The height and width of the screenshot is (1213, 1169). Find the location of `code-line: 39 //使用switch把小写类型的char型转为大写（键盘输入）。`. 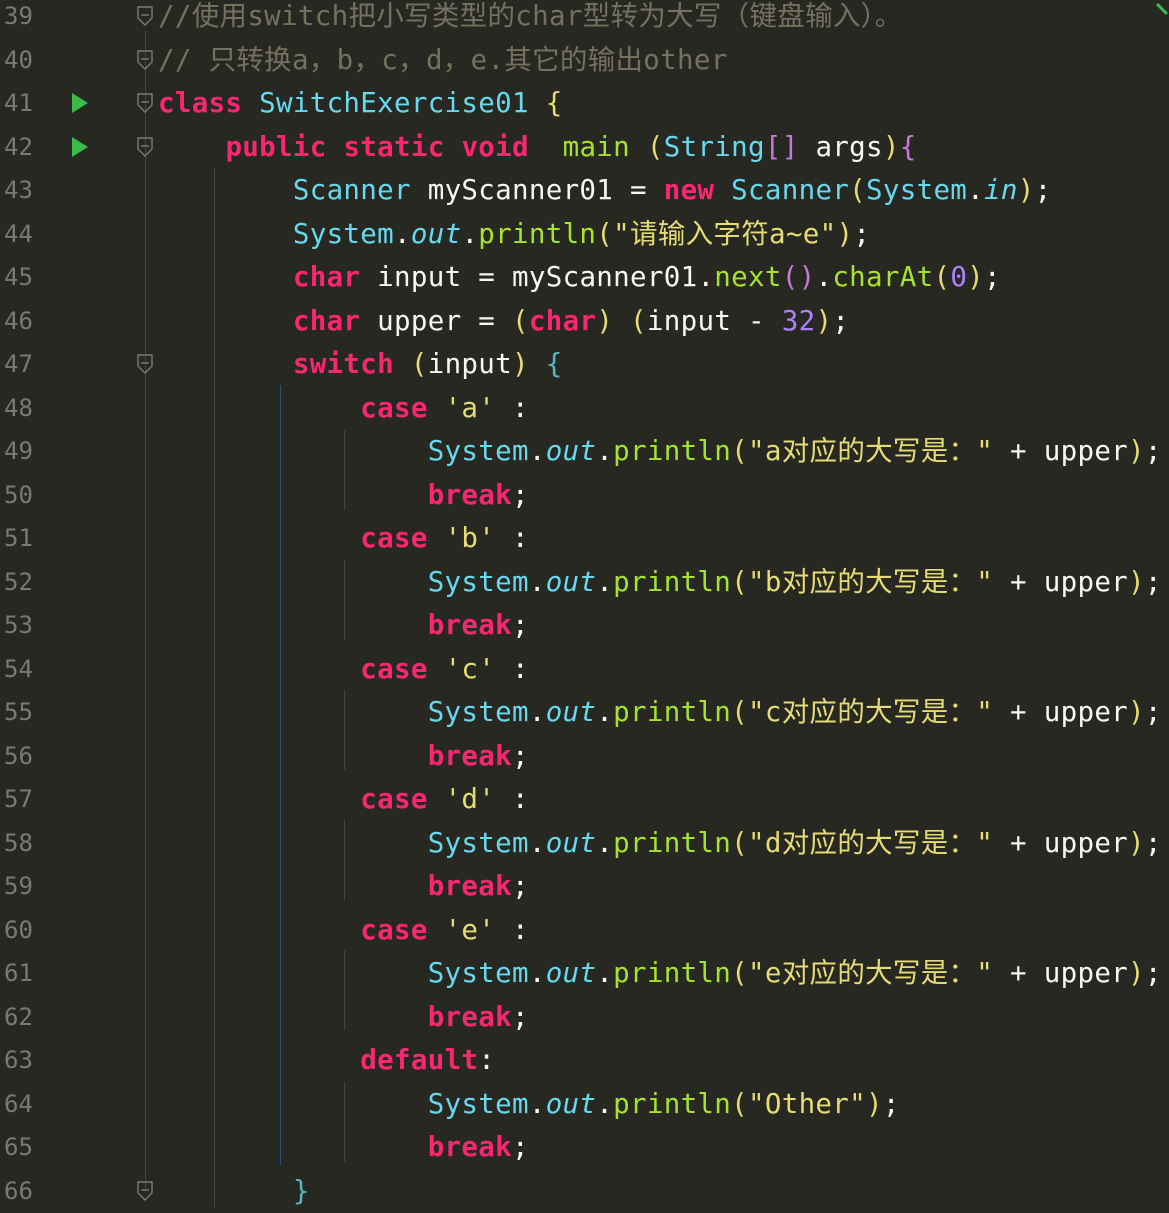

code-line: 39 //使用switch把小写类型的char型转为大写（键盘输入）。 is located at coordinates (584, 19).